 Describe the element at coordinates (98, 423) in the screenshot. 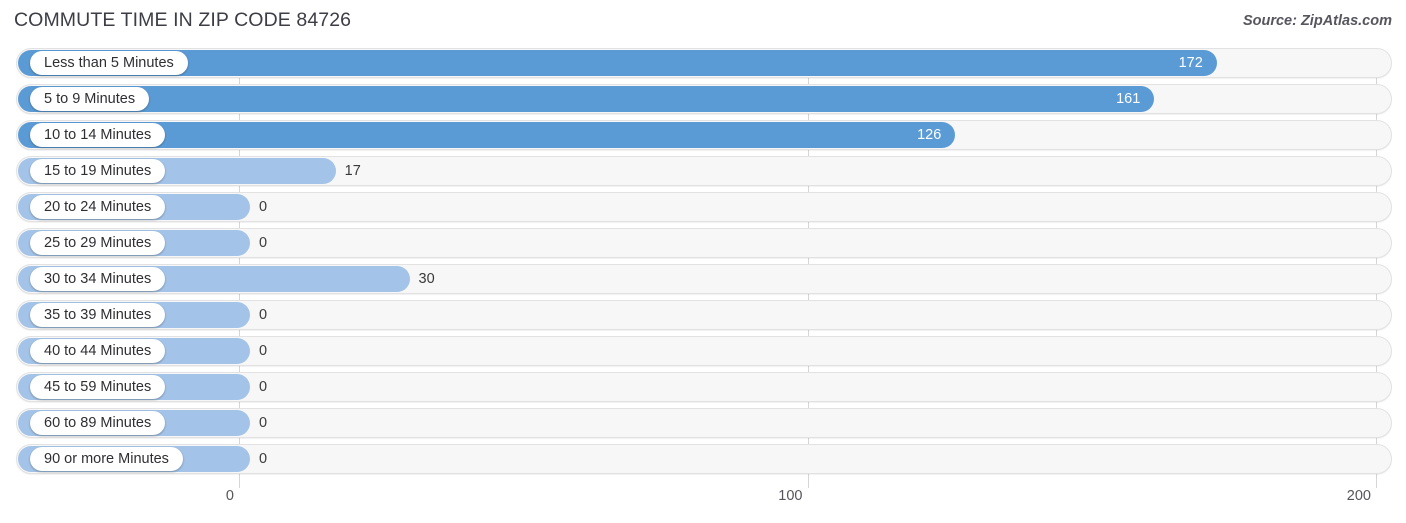

I see `category-label: 60 to 89 Minutes` at that location.